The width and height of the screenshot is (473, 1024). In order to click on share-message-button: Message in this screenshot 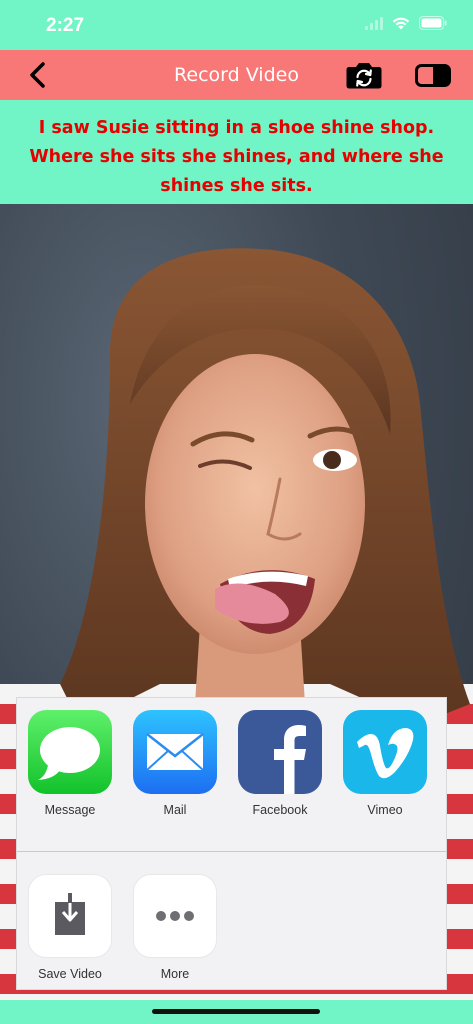, I will do `click(70, 763)`.